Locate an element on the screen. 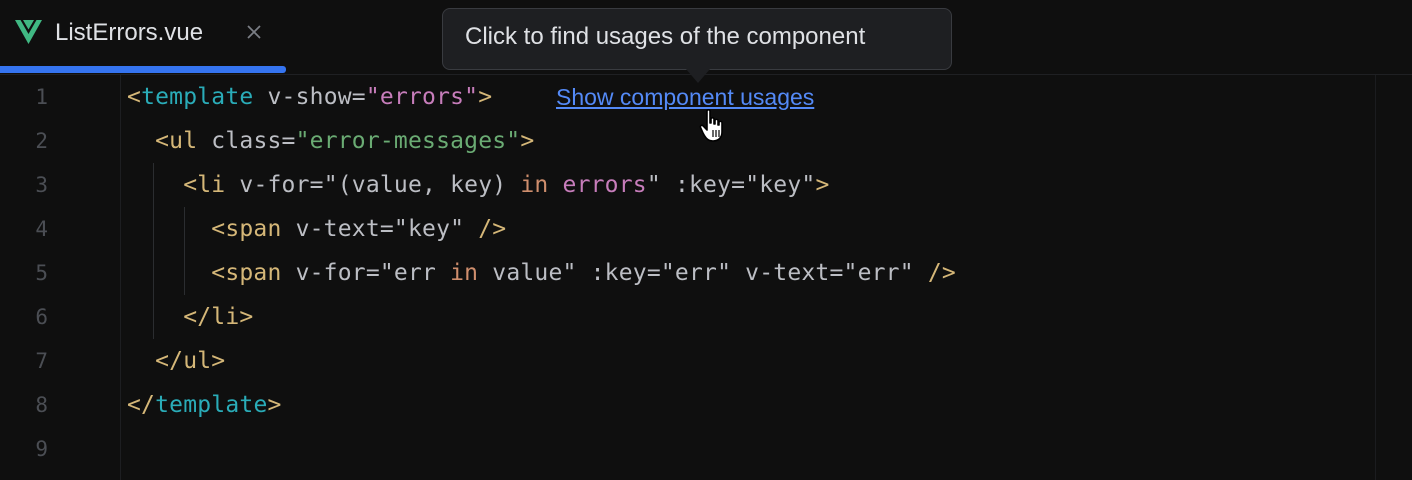  line-number: 9 is located at coordinates (41, 449).